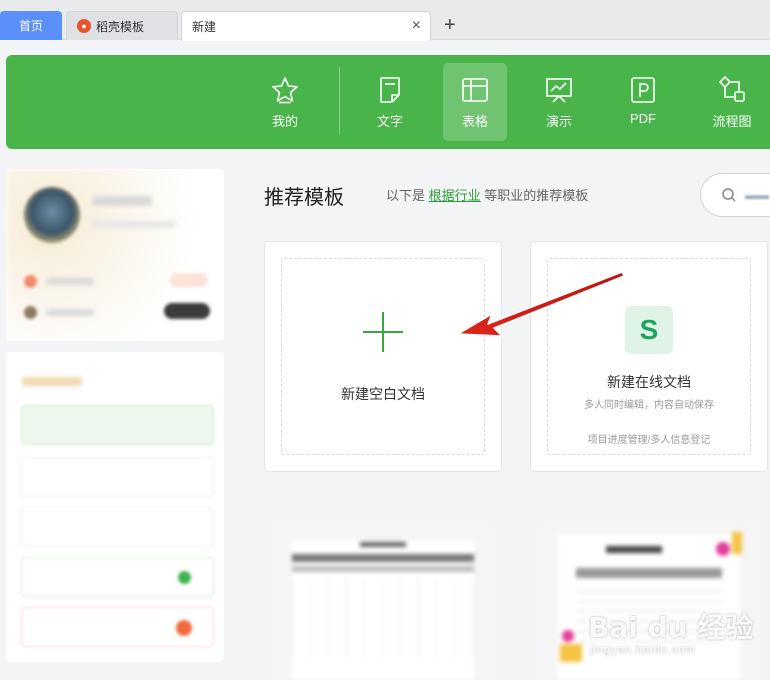  I want to click on blurred-member-text, so click(70, 281).